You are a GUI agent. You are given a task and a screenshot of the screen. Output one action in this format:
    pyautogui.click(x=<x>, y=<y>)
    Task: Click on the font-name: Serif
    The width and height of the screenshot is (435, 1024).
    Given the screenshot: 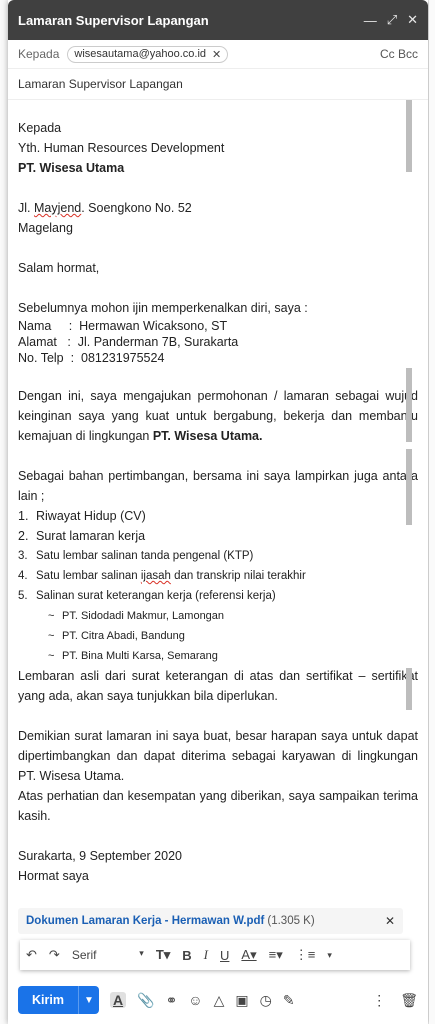 What is the action you would take?
    pyautogui.click(x=84, y=955)
    